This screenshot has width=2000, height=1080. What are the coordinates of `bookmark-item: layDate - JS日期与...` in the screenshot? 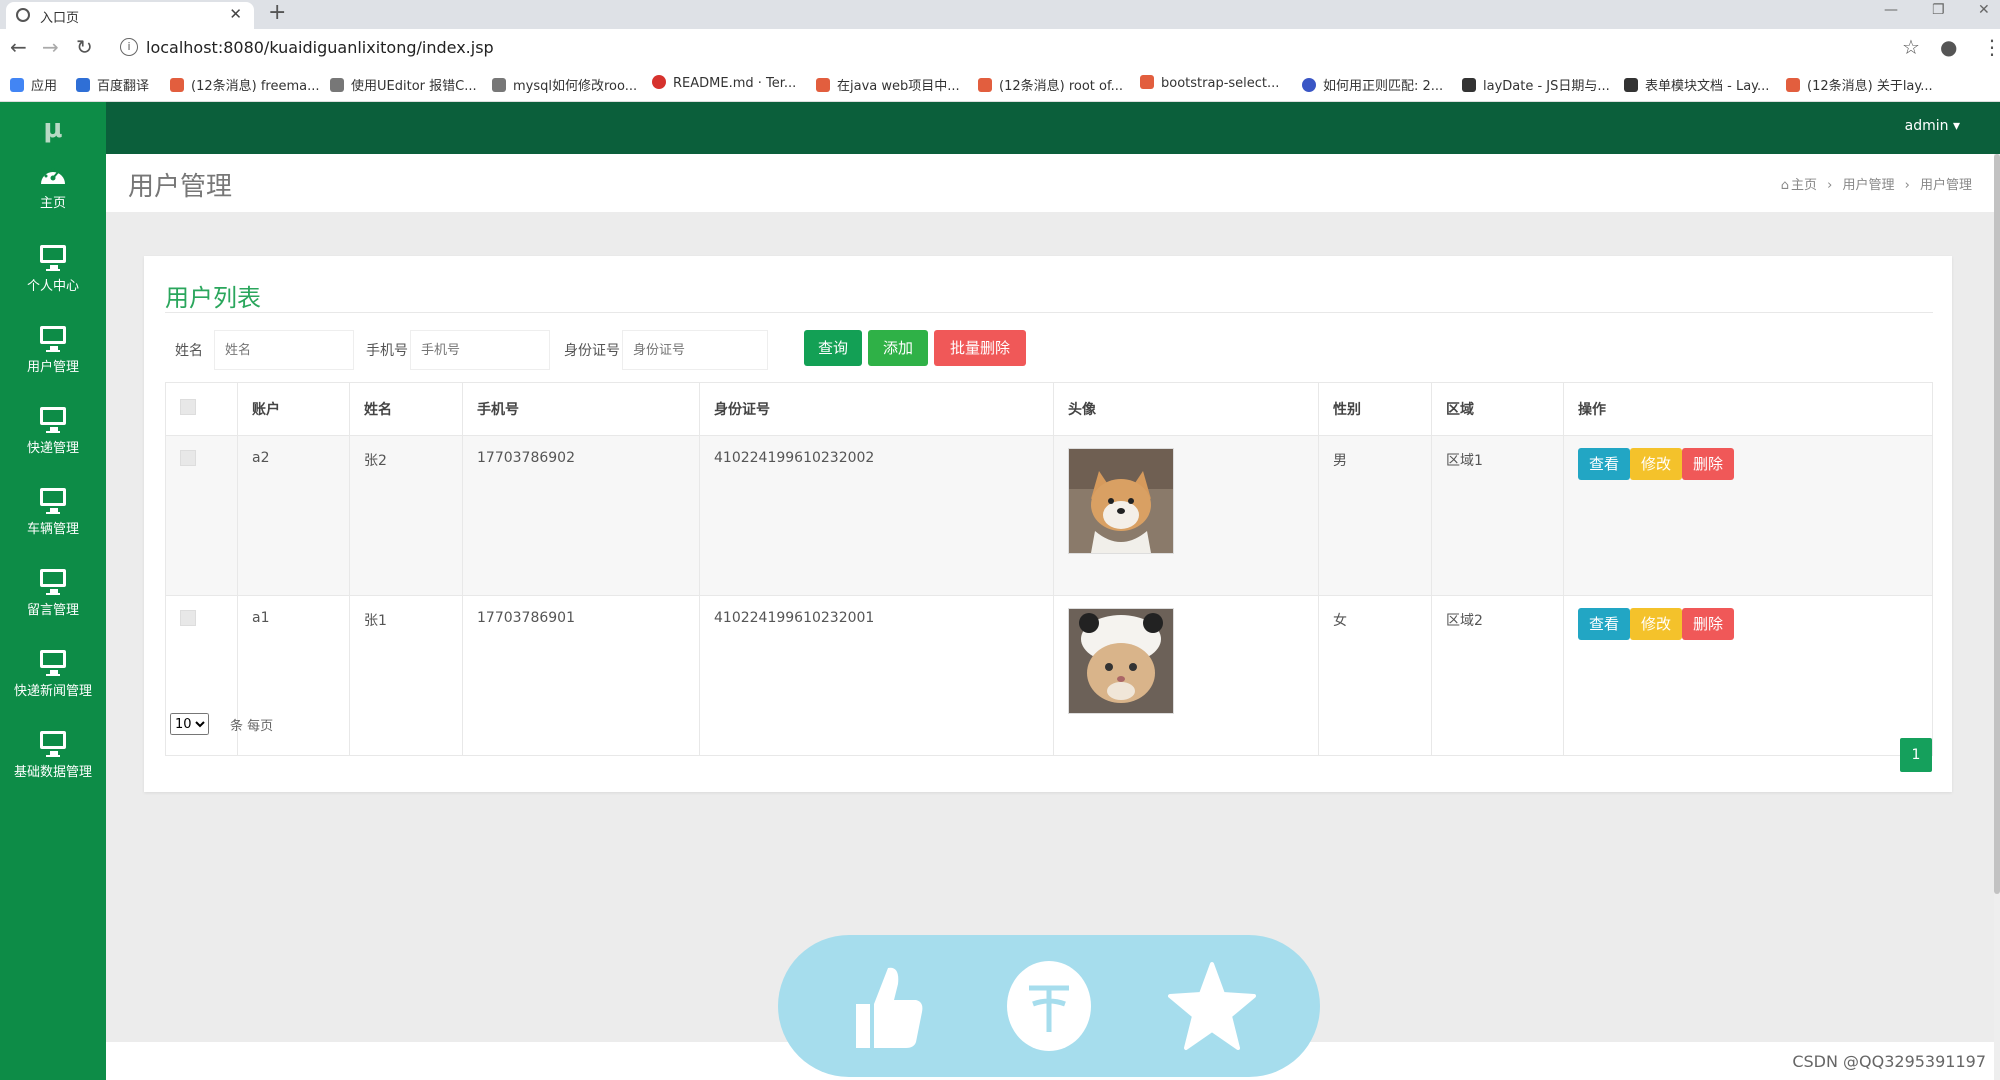 It's located at (1536, 84).